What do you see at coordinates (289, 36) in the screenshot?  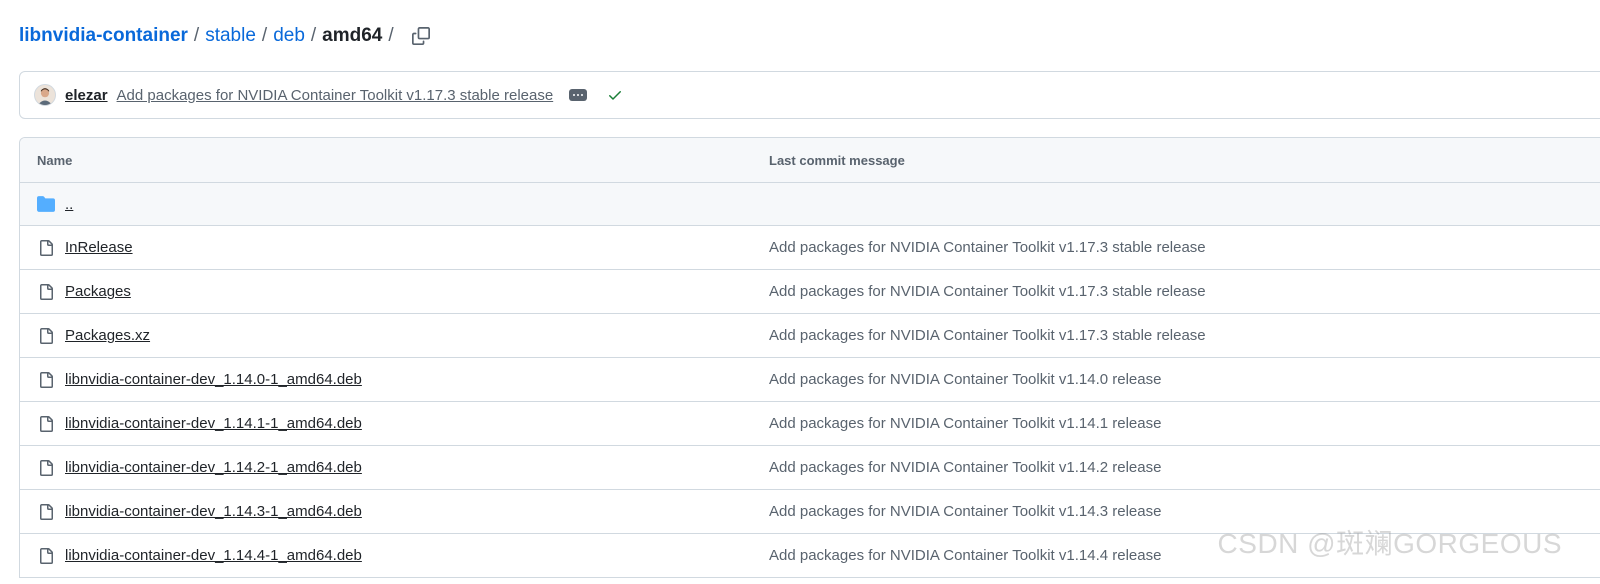 I see `breadcrumb-deb-link: deb` at bounding box center [289, 36].